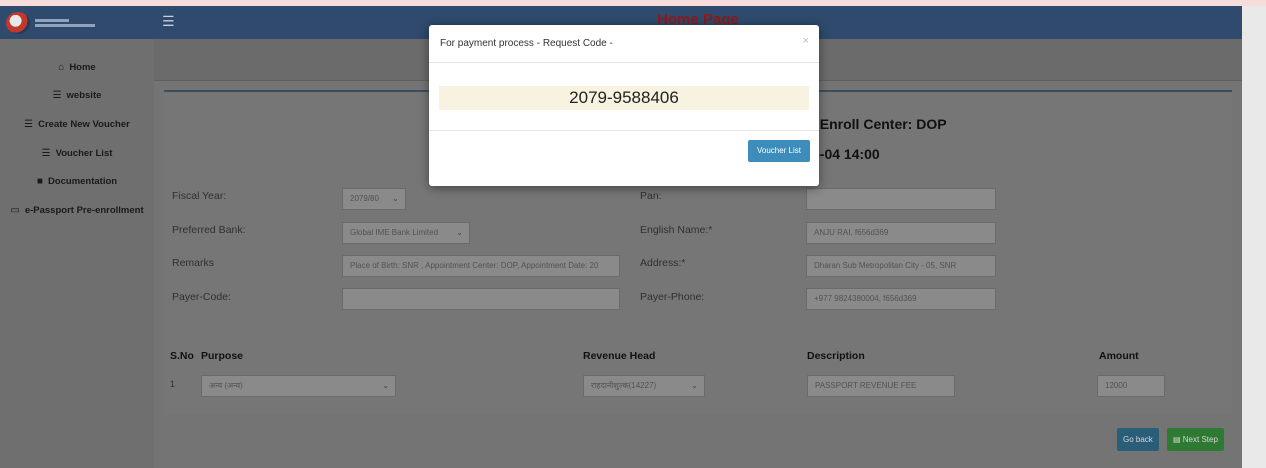 This screenshot has height=468, width=1266. What do you see at coordinates (84, 124) in the screenshot?
I see `sidebar-item-label: Create New Voucher` at bounding box center [84, 124].